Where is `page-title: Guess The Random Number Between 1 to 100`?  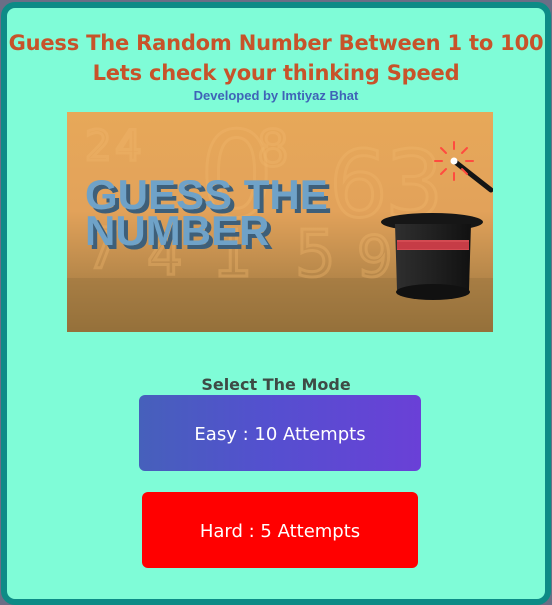
page-title: Guess The Random Number Between 1 to 100 is located at coordinates (276, 43).